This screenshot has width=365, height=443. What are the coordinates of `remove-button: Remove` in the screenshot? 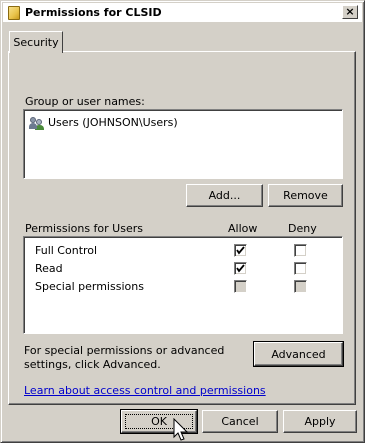 It's located at (305, 195).